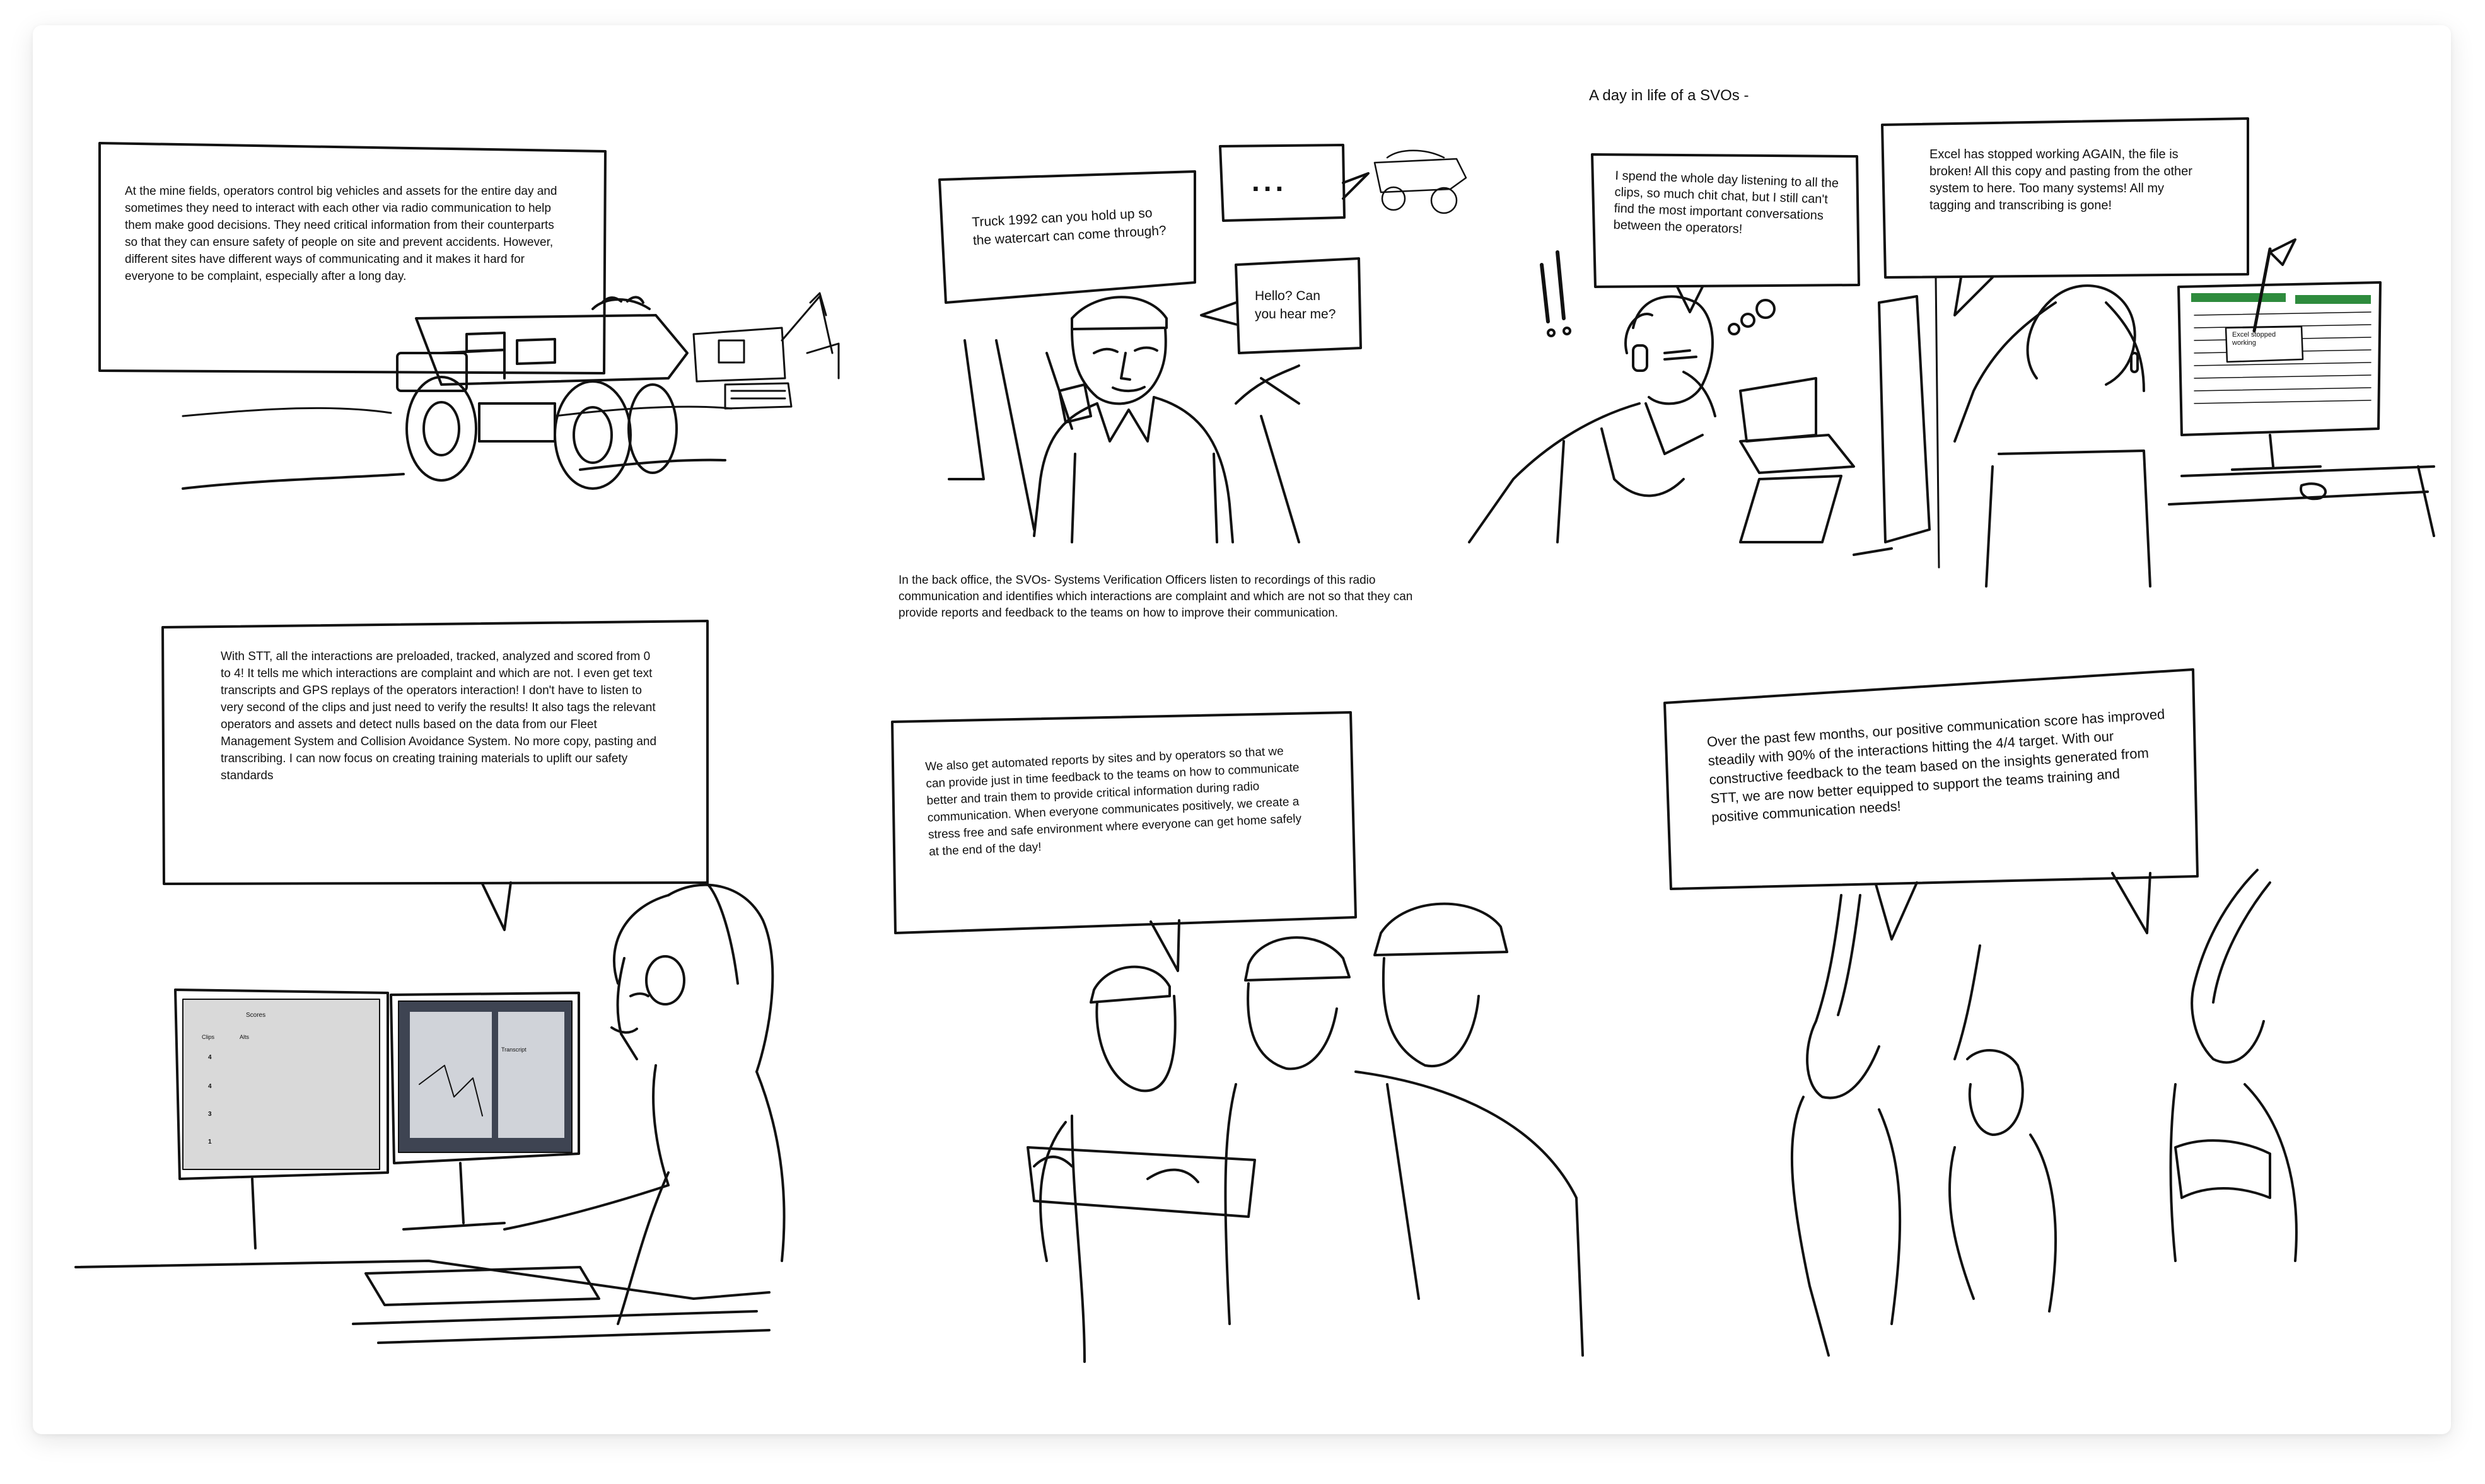  What do you see at coordinates (1669, 95) in the screenshot?
I see `page-title: A day in life of a SVOs -` at bounding box center [1669, 95].